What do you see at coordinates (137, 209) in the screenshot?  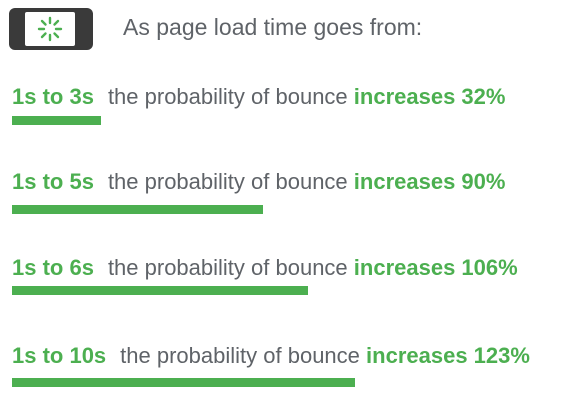 I see `bar-5s` at bounding box center [137, 209].